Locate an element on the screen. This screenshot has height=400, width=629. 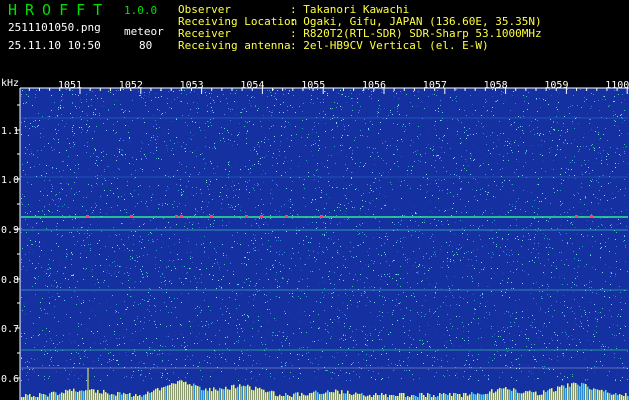
y-tick-label: 0.7 is located at coordinates (10, 329).